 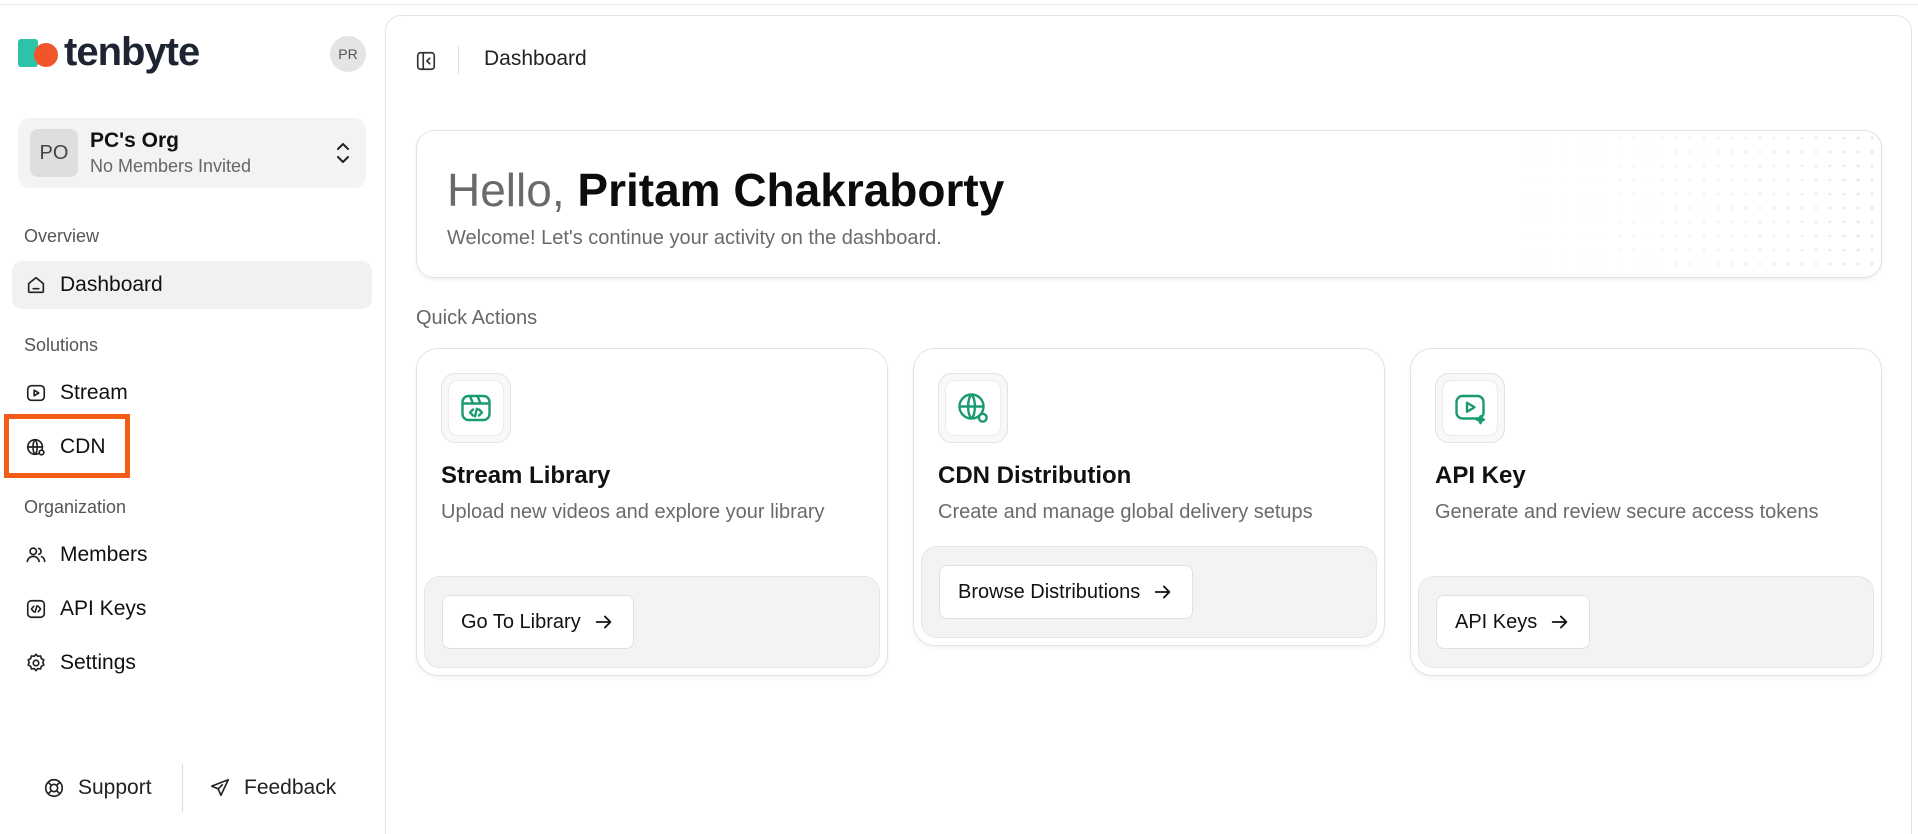 What do you see at coordinates (115, 787) in the screenshot?
I see `support-label: Support` at bounding box center [115, 787].